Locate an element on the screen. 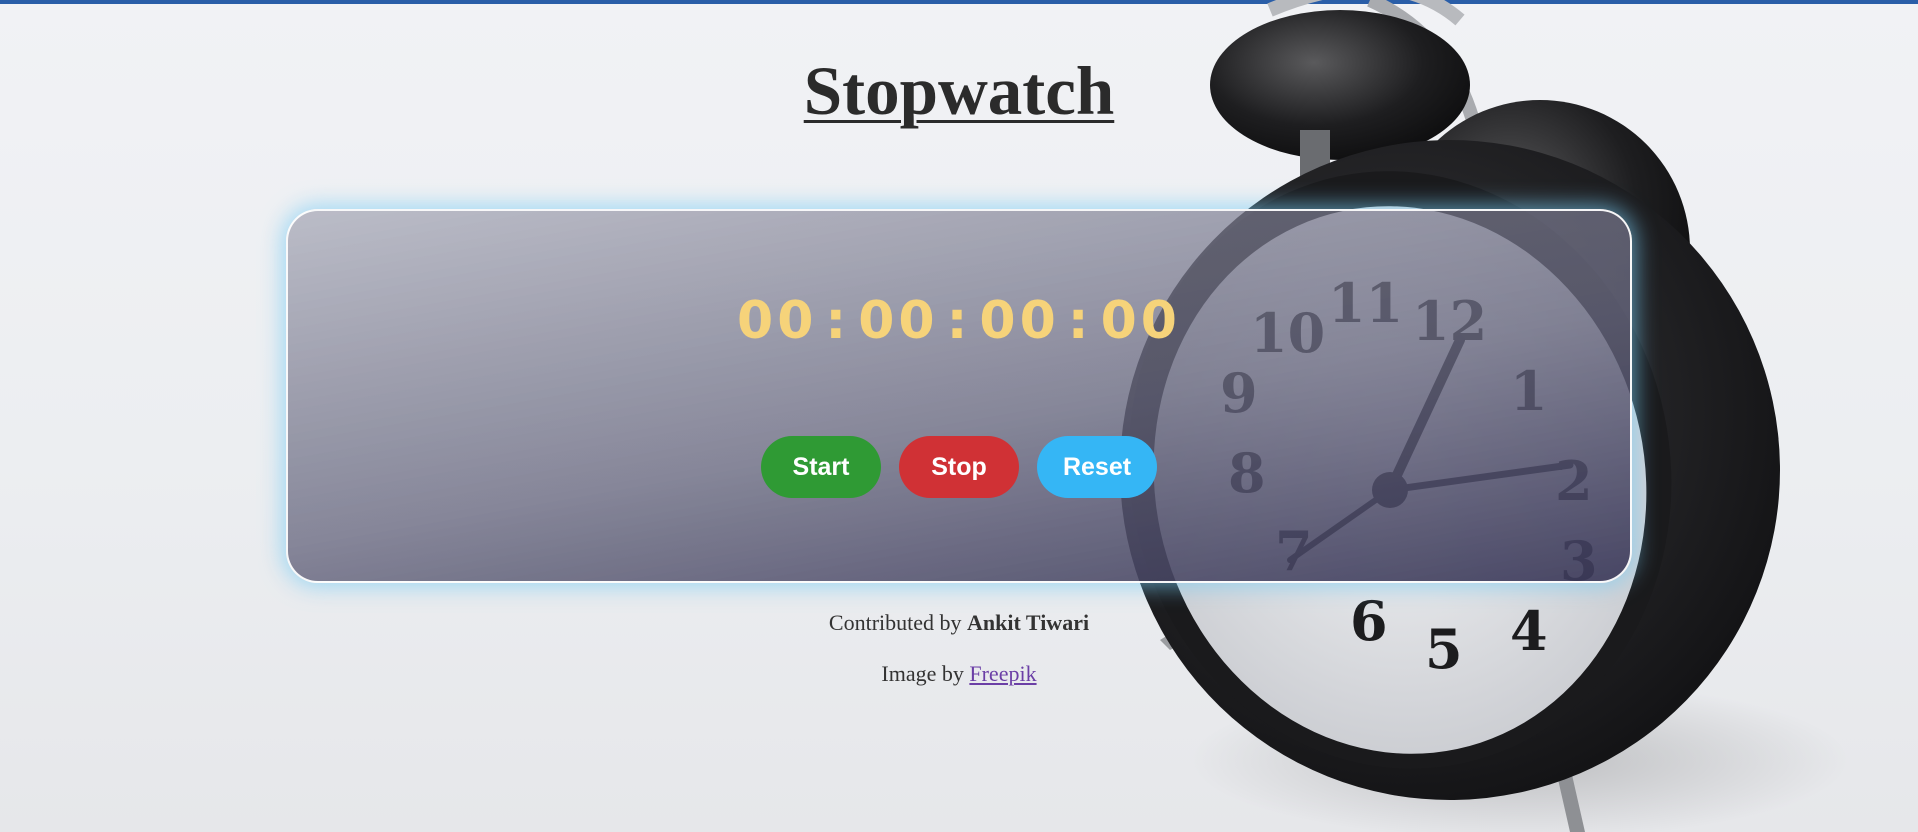 The width and height of the screenshot is (1918, 832). freepik-link: Freepik is located at coordinates (1002, 673).